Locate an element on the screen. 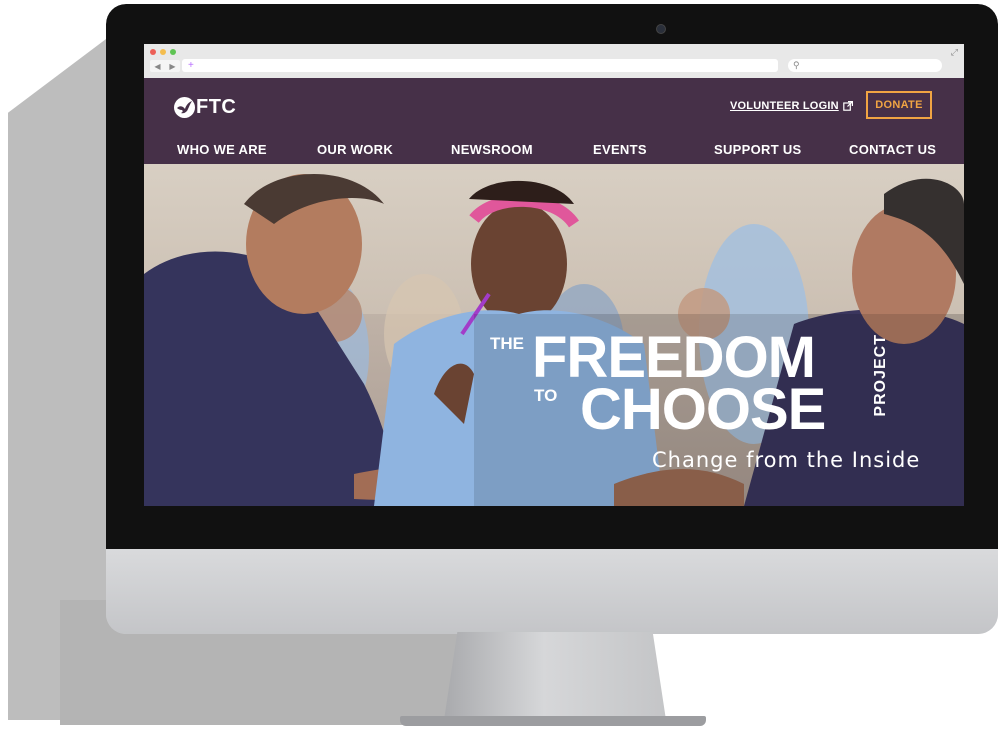 The image size is (998, 730). browser-toolbar: ◀ ▶ + ⚲ ⤢ is located at coordinates (554, 61).